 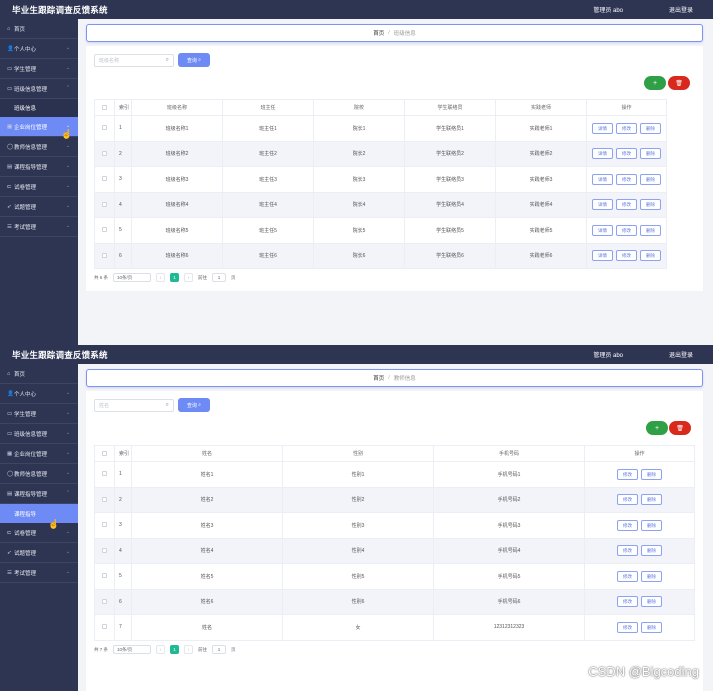 I want to click on pagination: 共 6 条 10条/页 ‹ 1 › 前往 1 页, so click(x=165, y=277).